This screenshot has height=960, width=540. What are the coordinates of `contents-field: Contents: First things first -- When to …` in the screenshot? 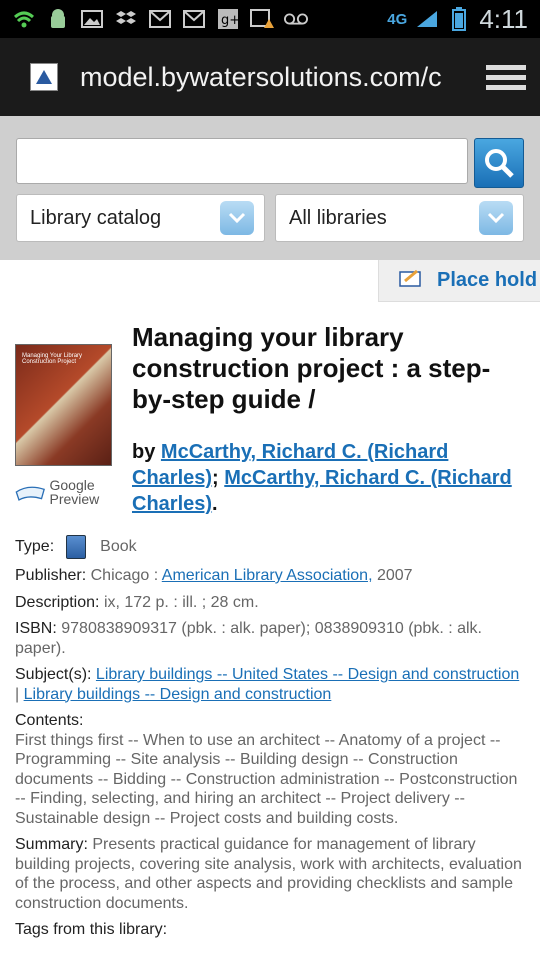 It's located at (270, 769).